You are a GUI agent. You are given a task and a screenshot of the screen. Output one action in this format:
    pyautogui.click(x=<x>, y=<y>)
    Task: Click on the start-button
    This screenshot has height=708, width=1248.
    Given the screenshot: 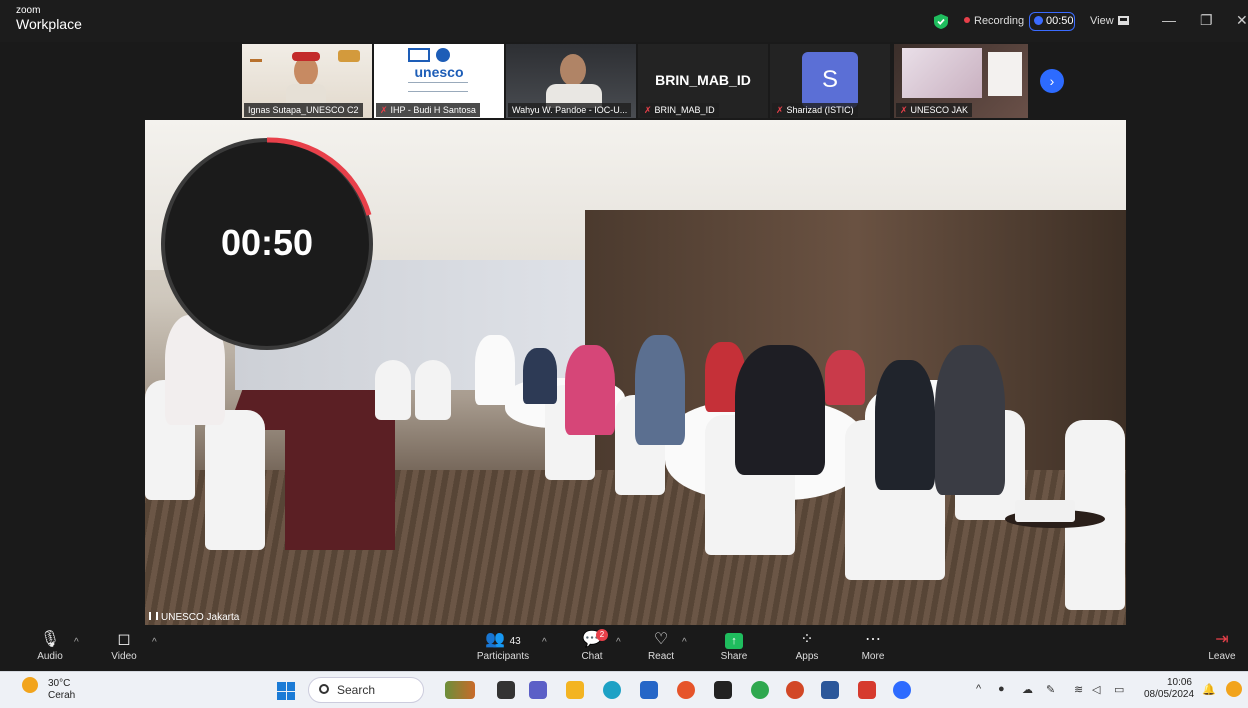 What is the action you would take?
    pyautogui.click(x=286, y=691)
    